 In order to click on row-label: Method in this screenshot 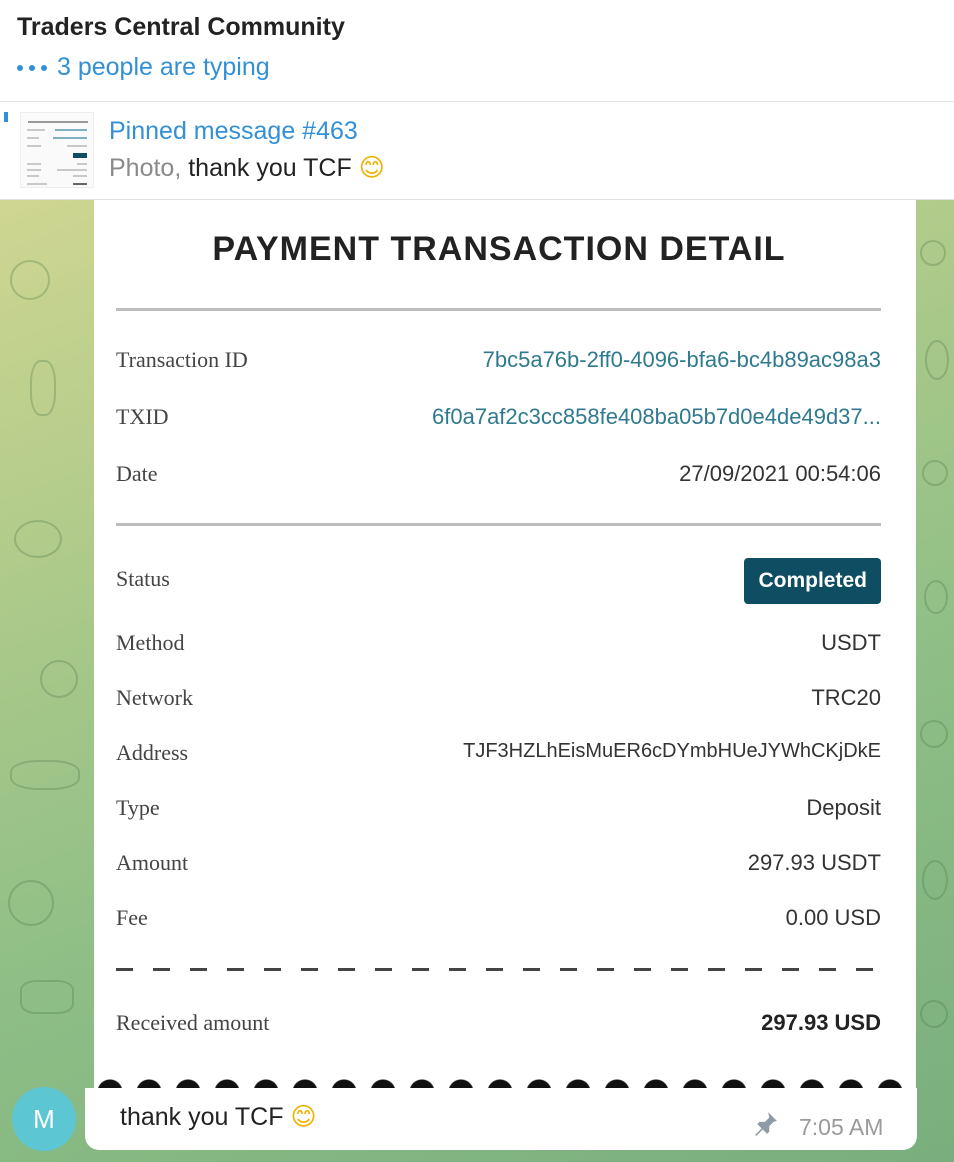, I will do `click(150, 642)`.